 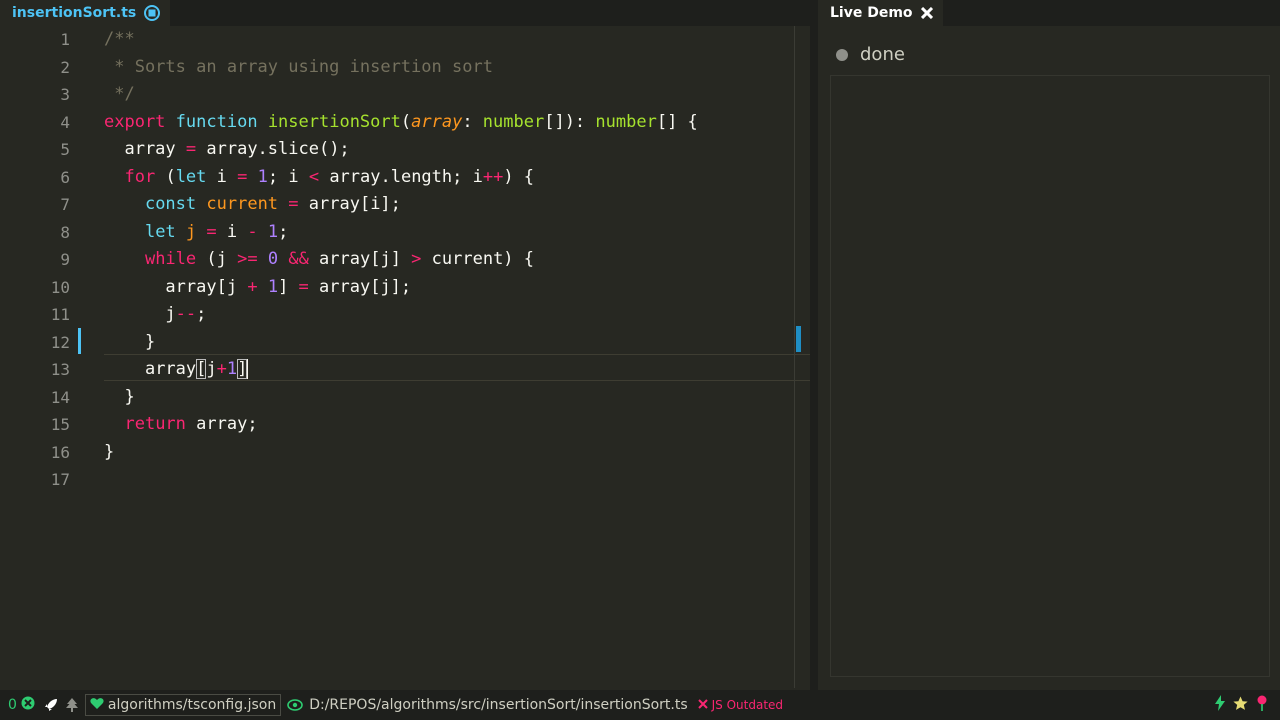 What do you see at coordinates (880, 13) in the screenshot?
I see `tab-live-demo: Live Demo` at bounding box center [880, 13].